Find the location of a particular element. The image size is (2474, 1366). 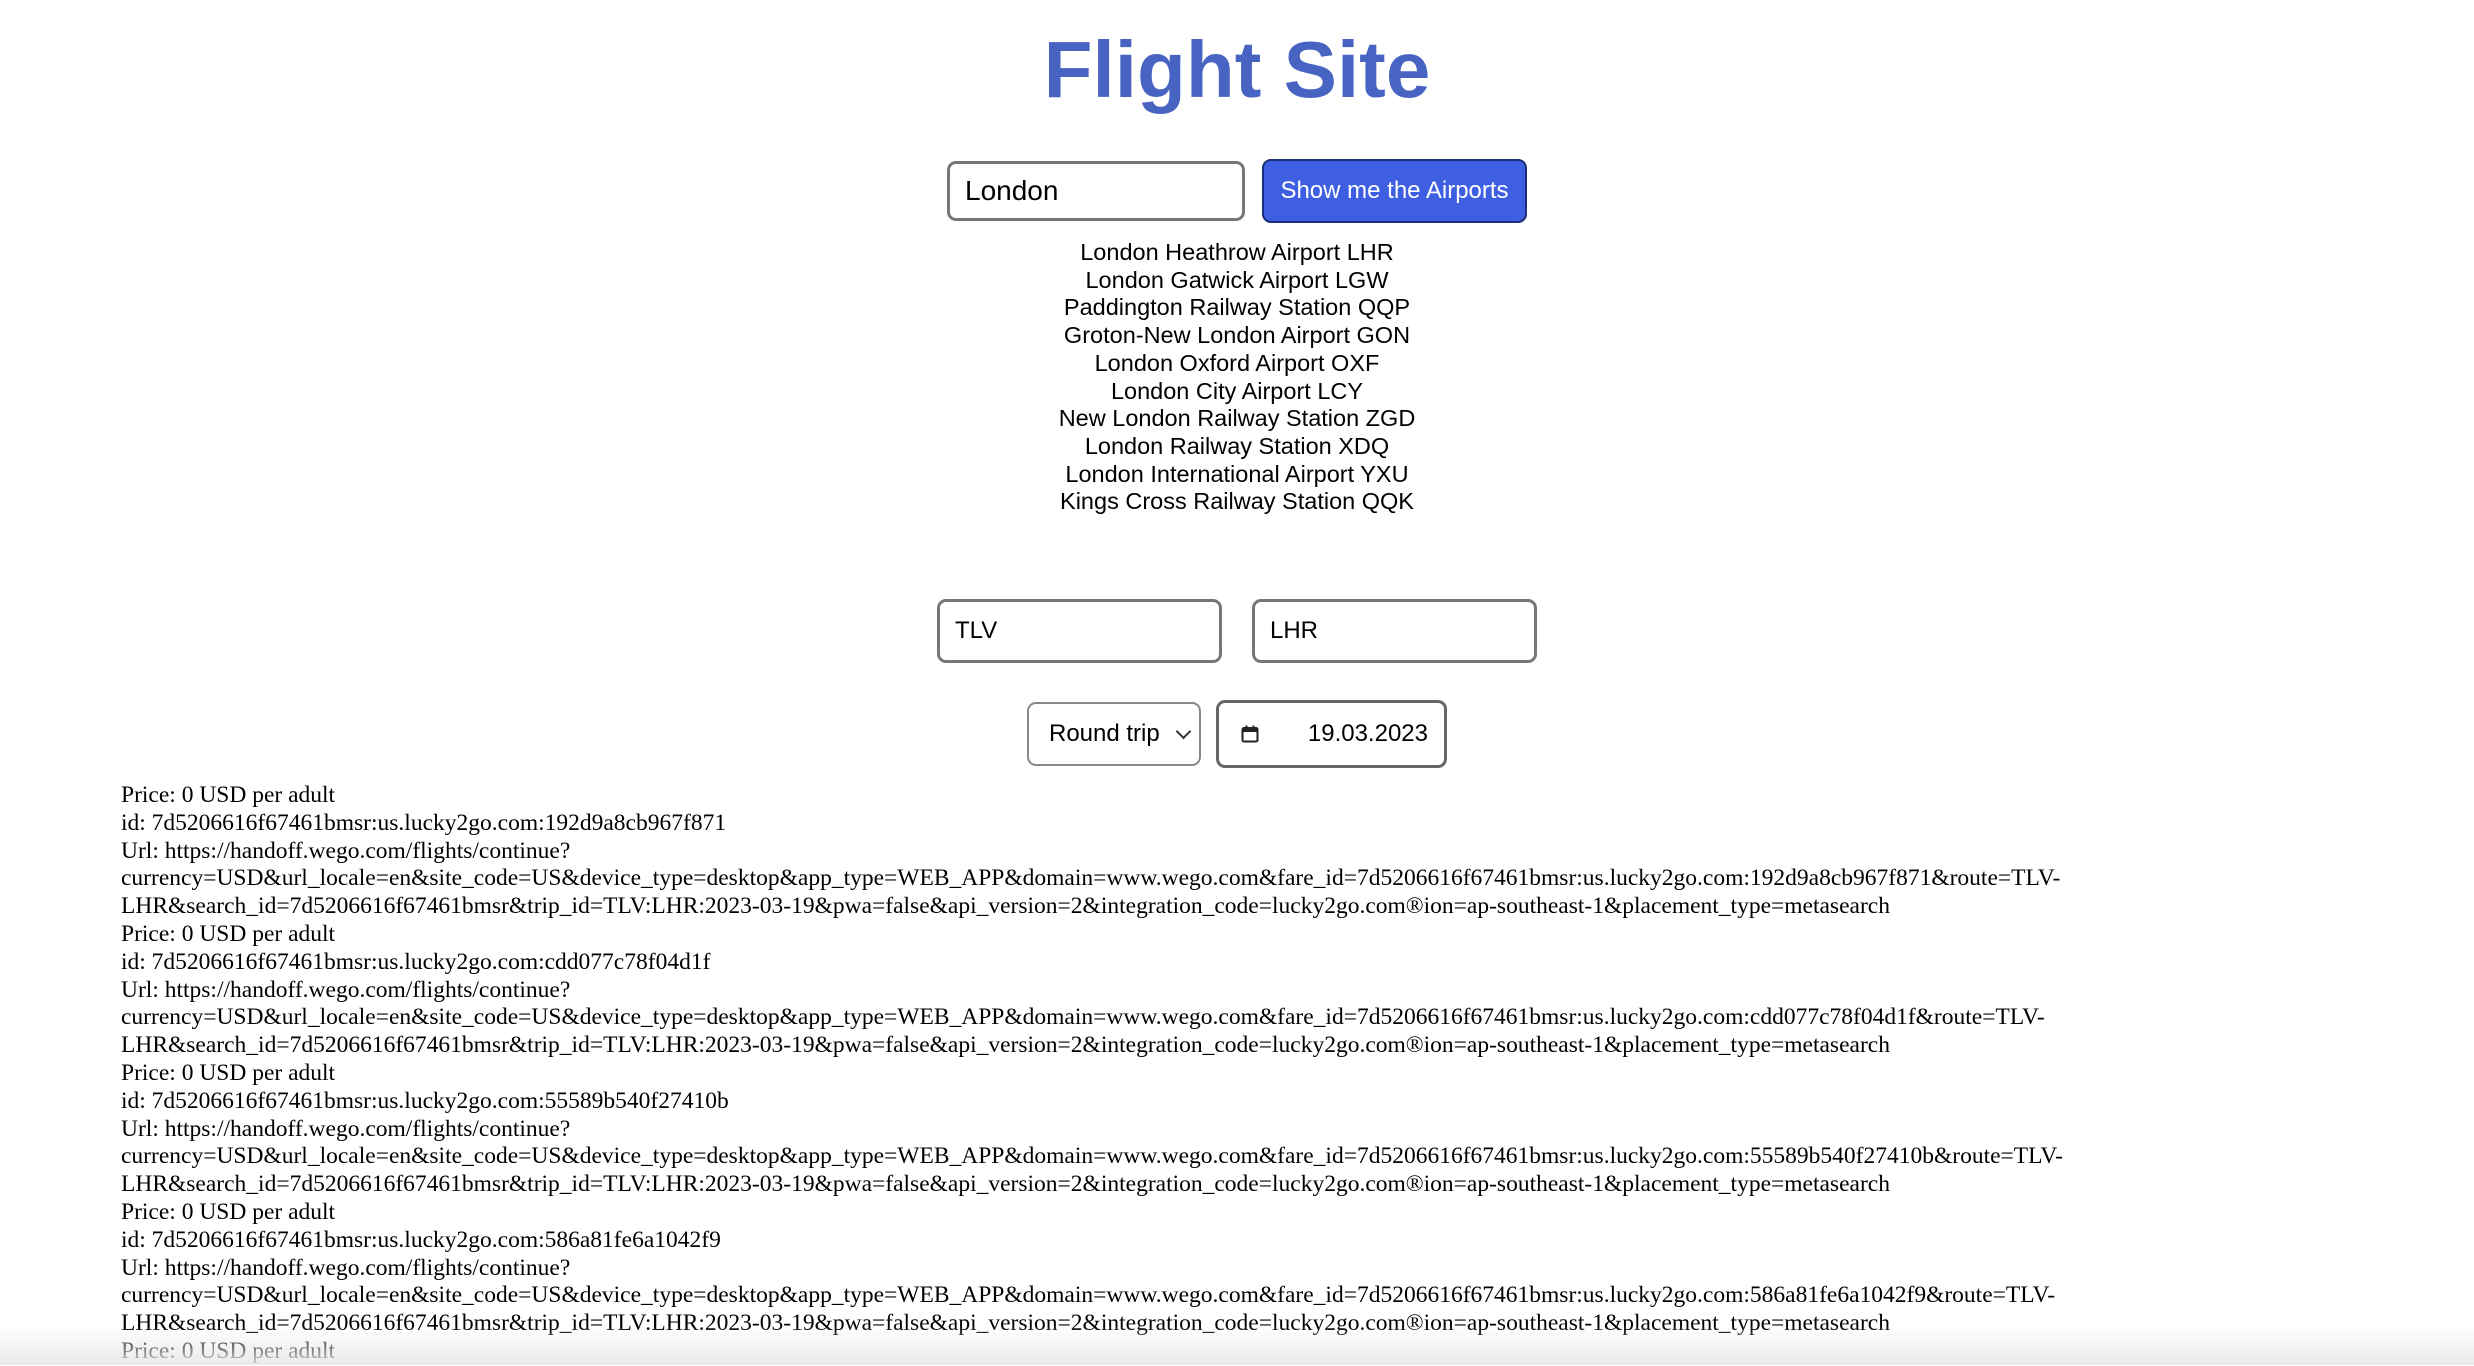

airport-search-form: Show me the Airports is located at coordinates (1237, 191).